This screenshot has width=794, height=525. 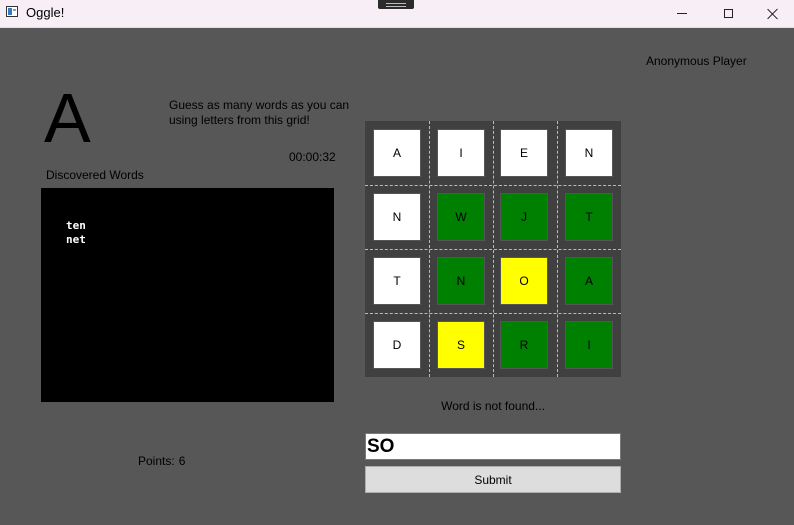 What do you see at coordinates (461, 345) in the screenshot?
I see `grid-tile: S` at bounding box center [461, 345].